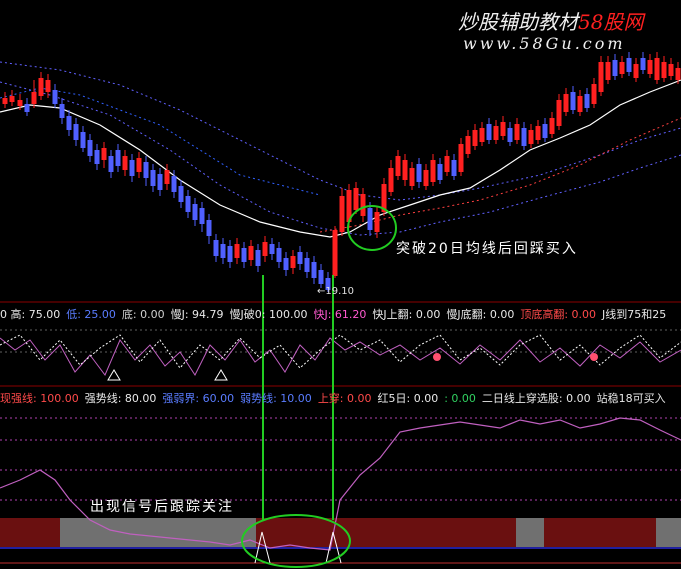 The width and height of the screenshot is (681, 569). What do you see at coordinates (631, 398) in the screenshot?
I see `indicator2-item: 站稳18可买入` at bounding box center [631, 398].